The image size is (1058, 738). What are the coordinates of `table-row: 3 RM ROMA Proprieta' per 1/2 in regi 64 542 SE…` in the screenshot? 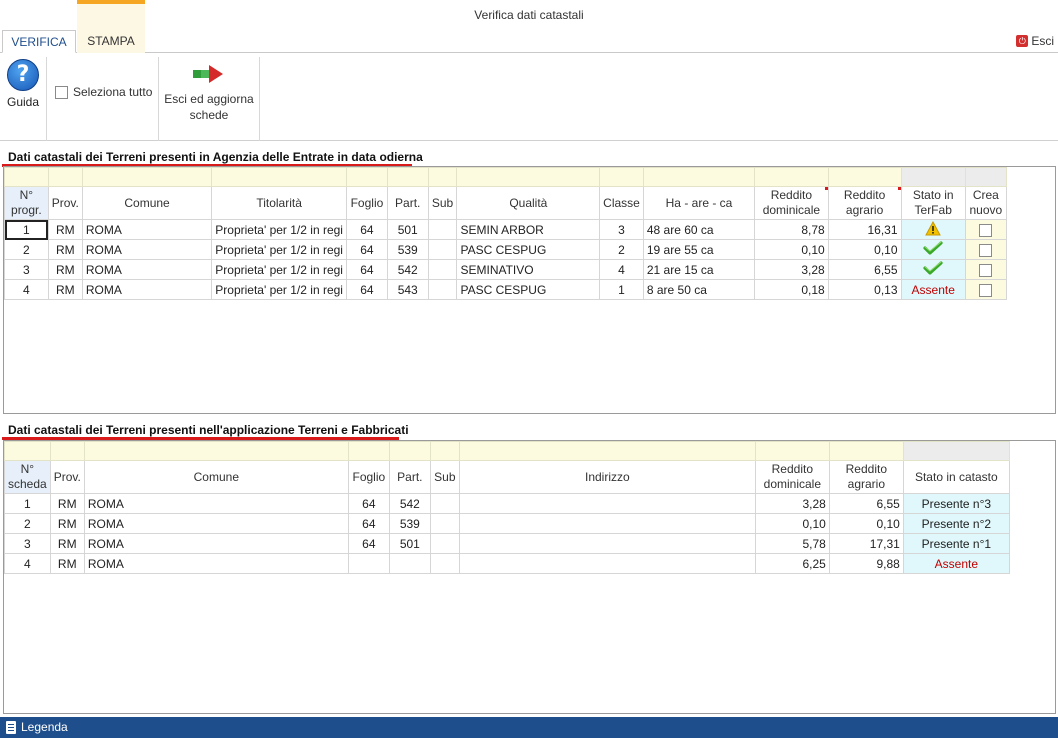 It's located at (529, 269).